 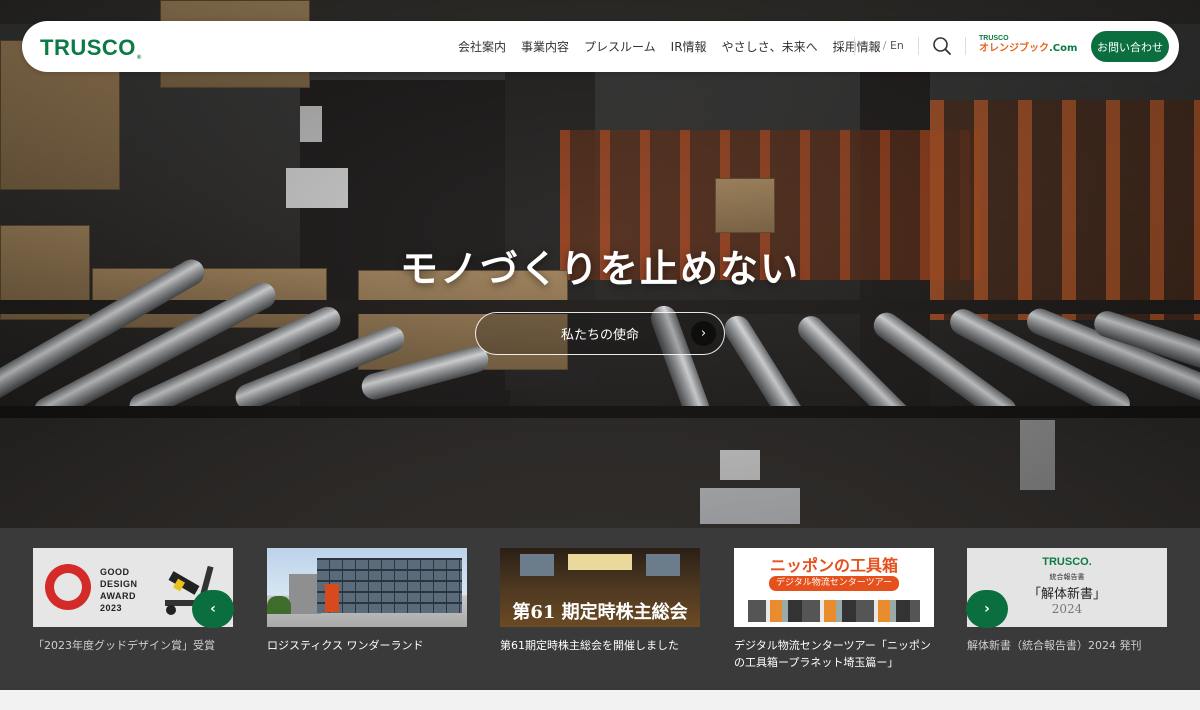 I want to click on main-nav: 会社案内 事業内容 プレスルーム IR情報 やさしさ、未来へ 採用情報, so click(x=677, y=46).